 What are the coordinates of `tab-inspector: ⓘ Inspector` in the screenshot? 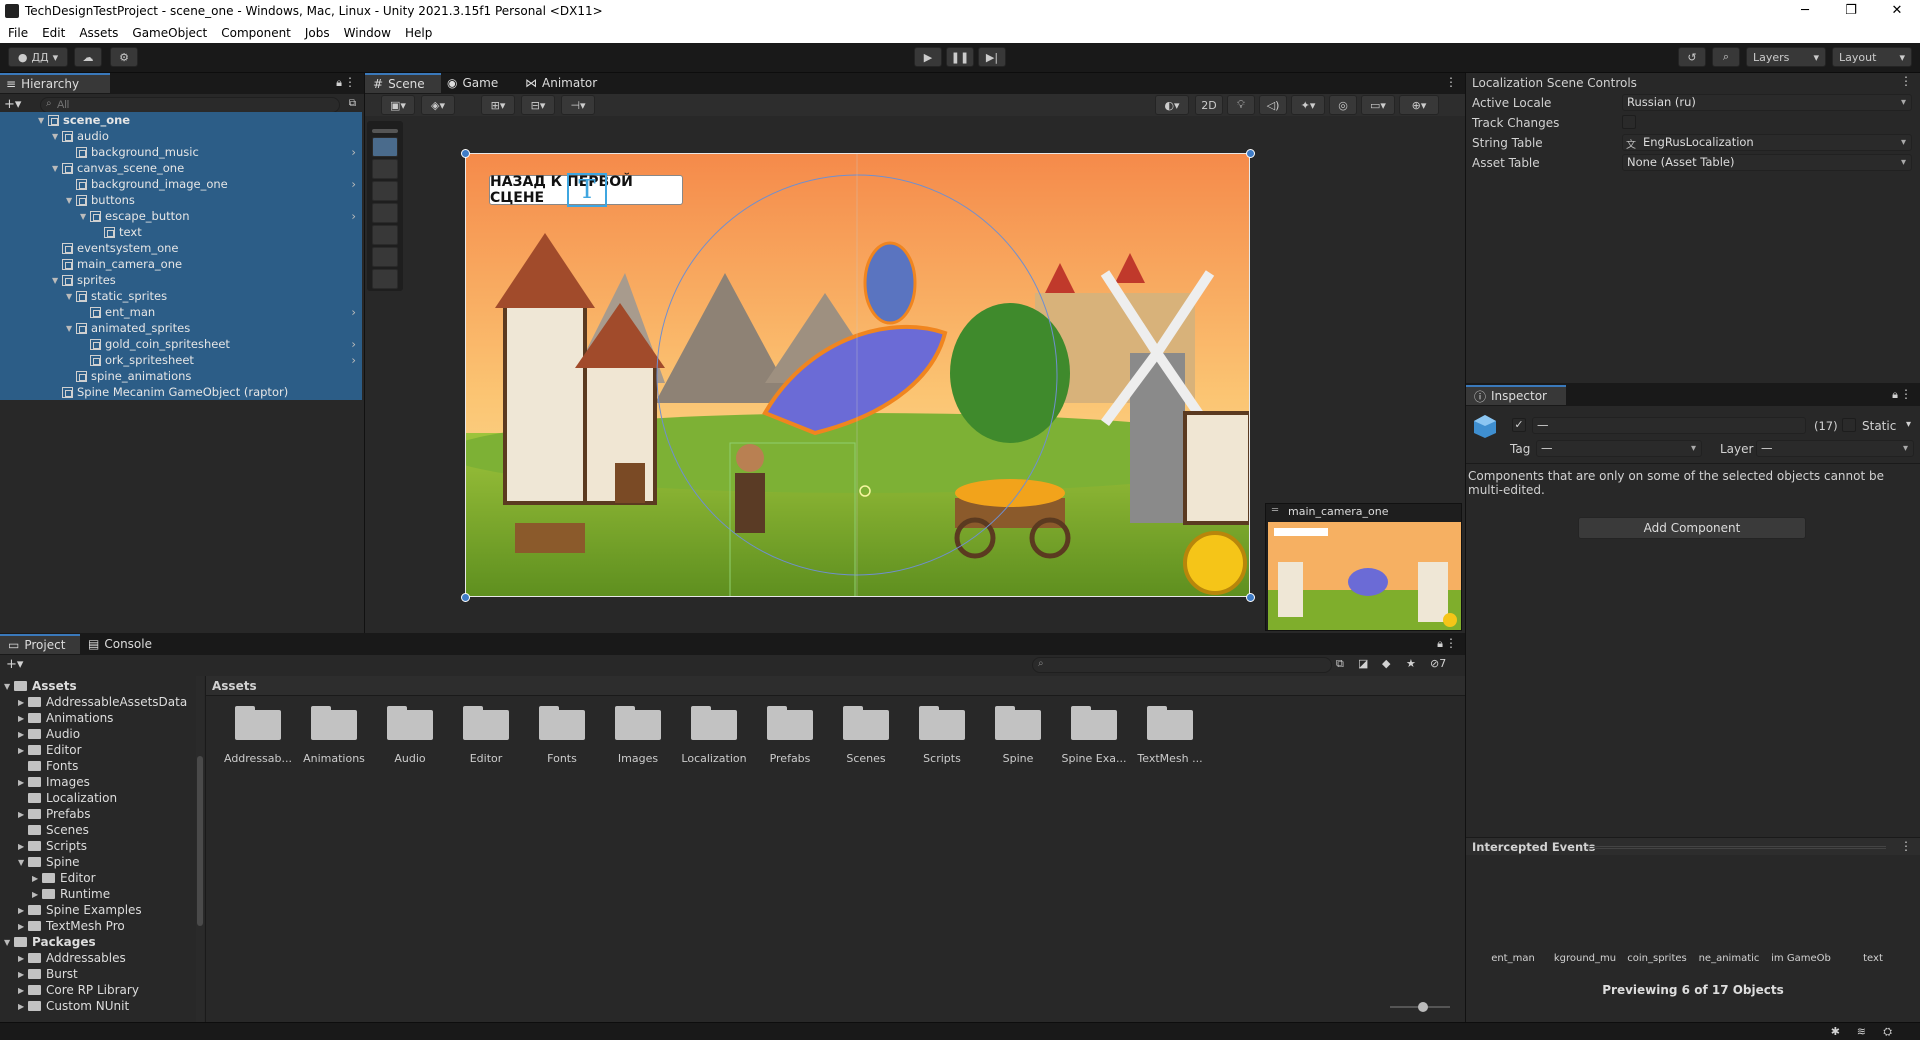 It's located at (1516, 395).